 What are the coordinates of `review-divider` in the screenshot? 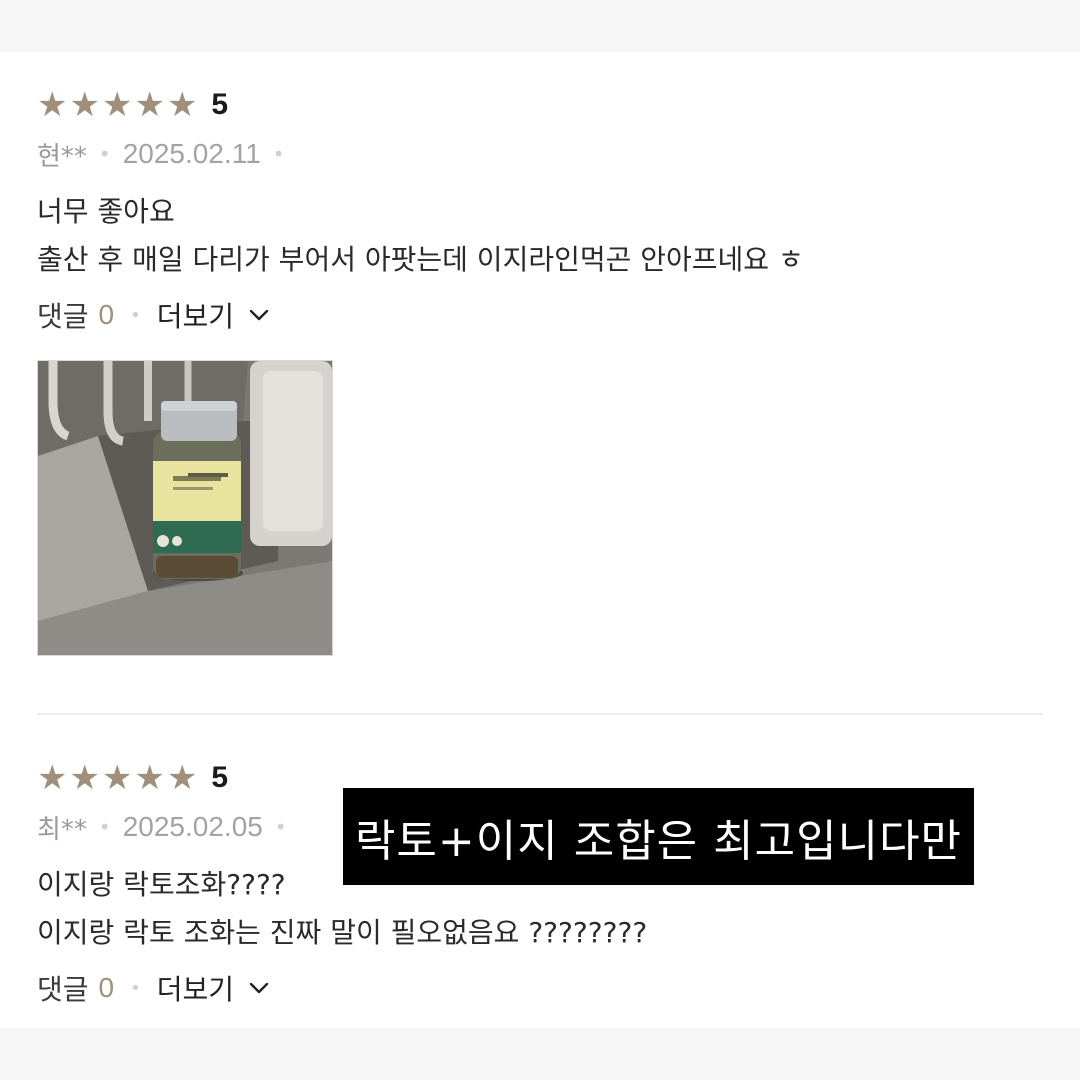 It's located at (540, 714).